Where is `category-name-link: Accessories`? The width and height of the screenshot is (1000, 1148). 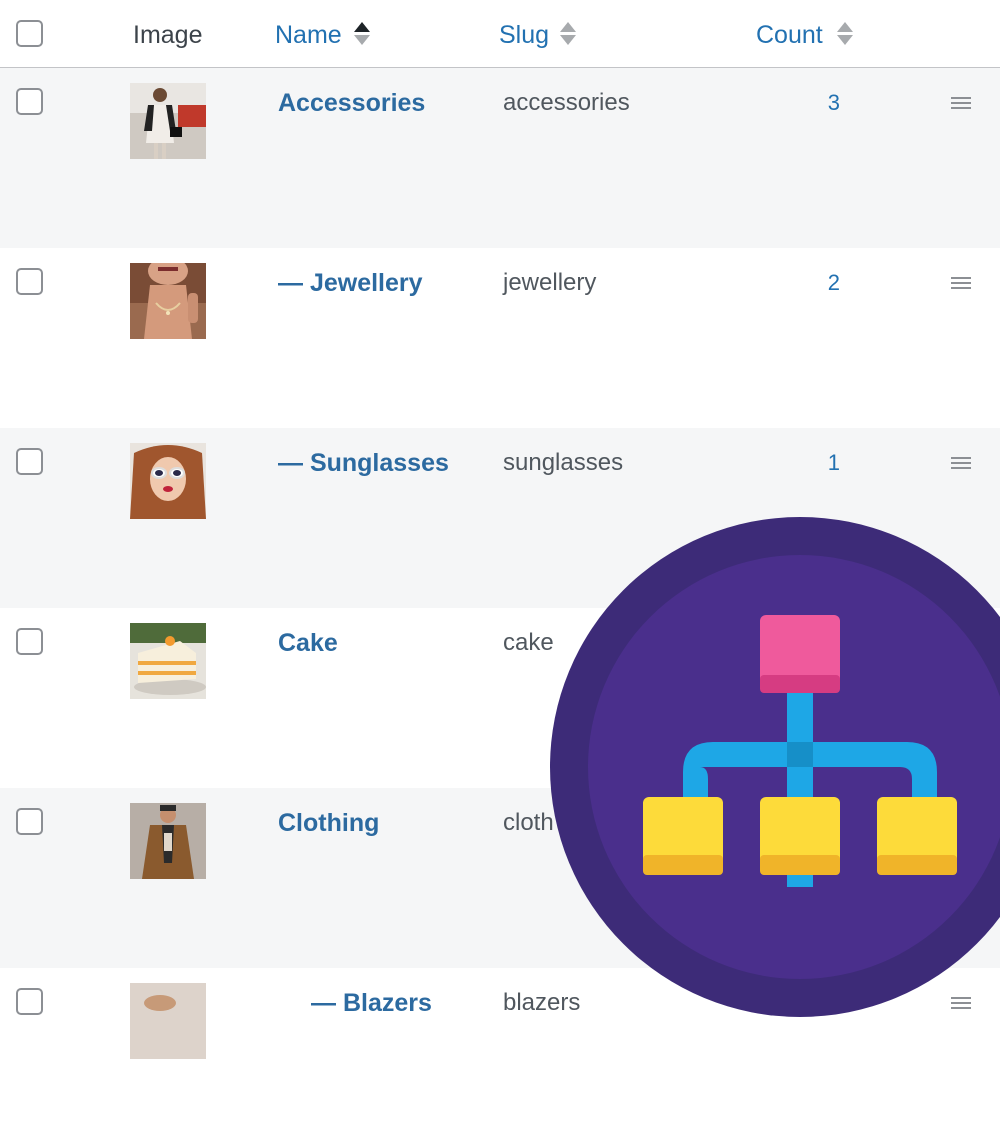
category-name-link: Accessories is located at coordinates (351, 103).